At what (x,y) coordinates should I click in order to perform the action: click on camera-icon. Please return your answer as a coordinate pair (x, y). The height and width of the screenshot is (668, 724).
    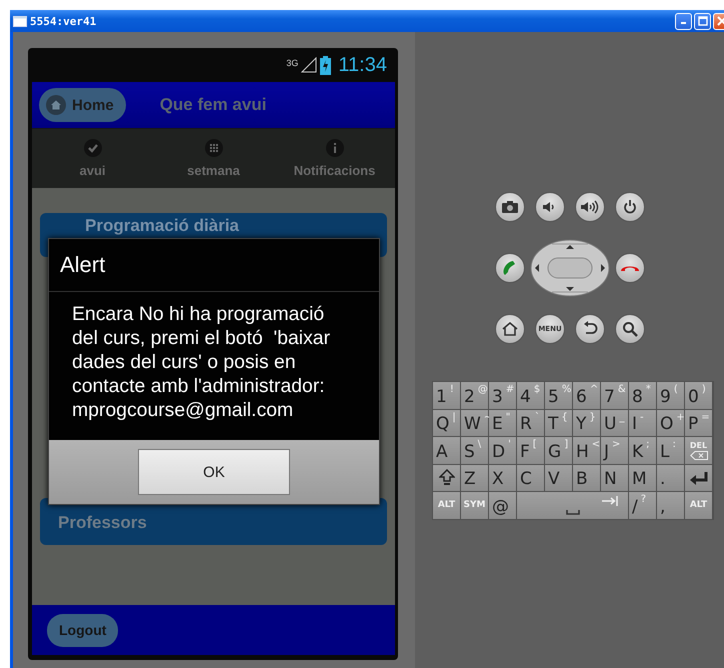
    Looking at the image, I should click on (510, 207).